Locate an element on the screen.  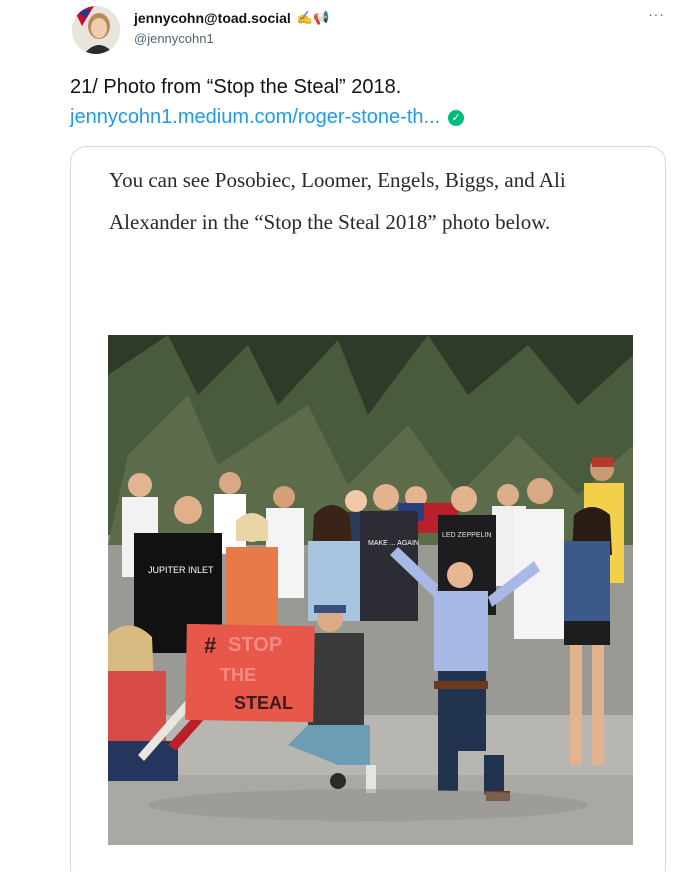
sign-steal: STEAL is located at coordinates (263, 703).